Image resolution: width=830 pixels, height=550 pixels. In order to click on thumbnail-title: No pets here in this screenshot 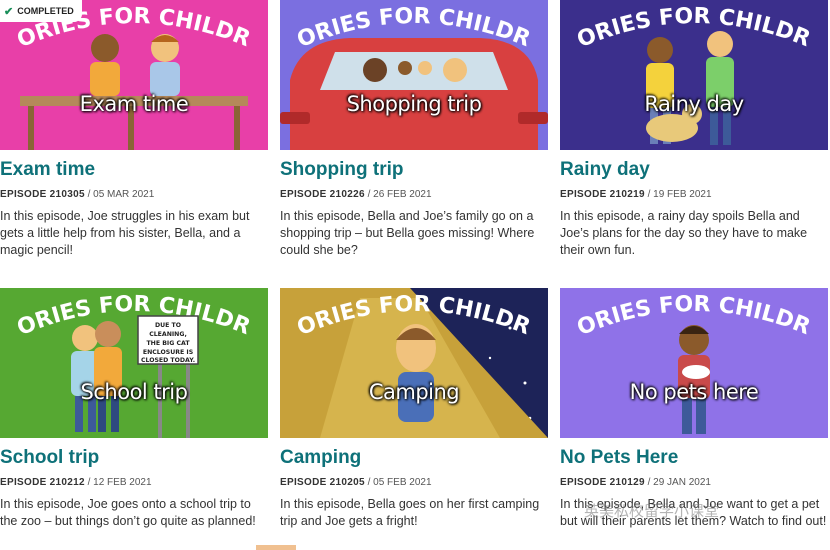, I will do `click(694, 392)`.